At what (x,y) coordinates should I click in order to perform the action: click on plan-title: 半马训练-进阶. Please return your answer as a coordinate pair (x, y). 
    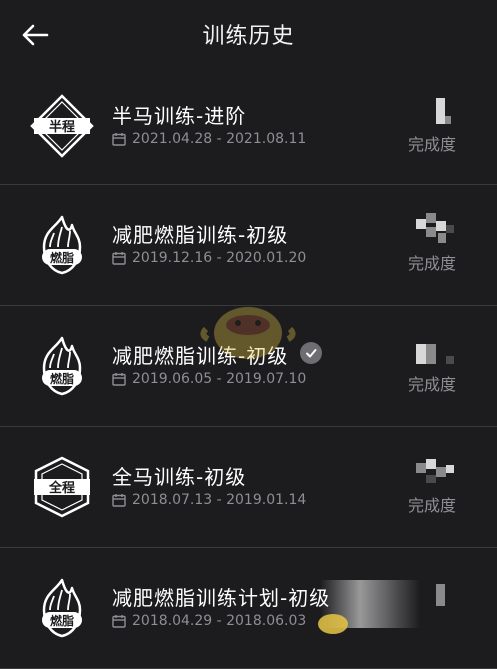
    Looking at the image, I should click on (179, 116).